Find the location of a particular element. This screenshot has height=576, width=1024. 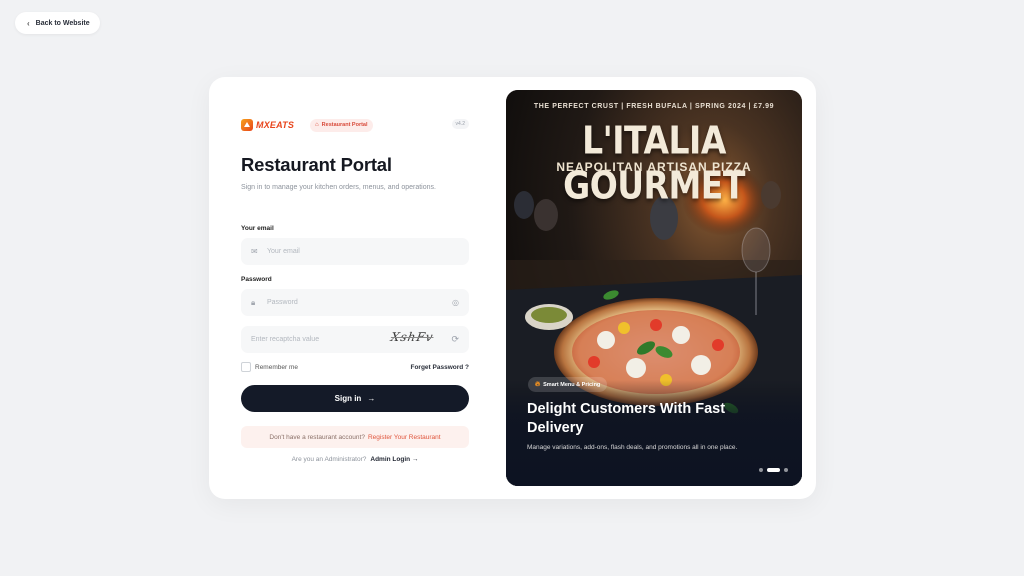

chevron-left-icon: ‹ is located at coordinates (28, 23).